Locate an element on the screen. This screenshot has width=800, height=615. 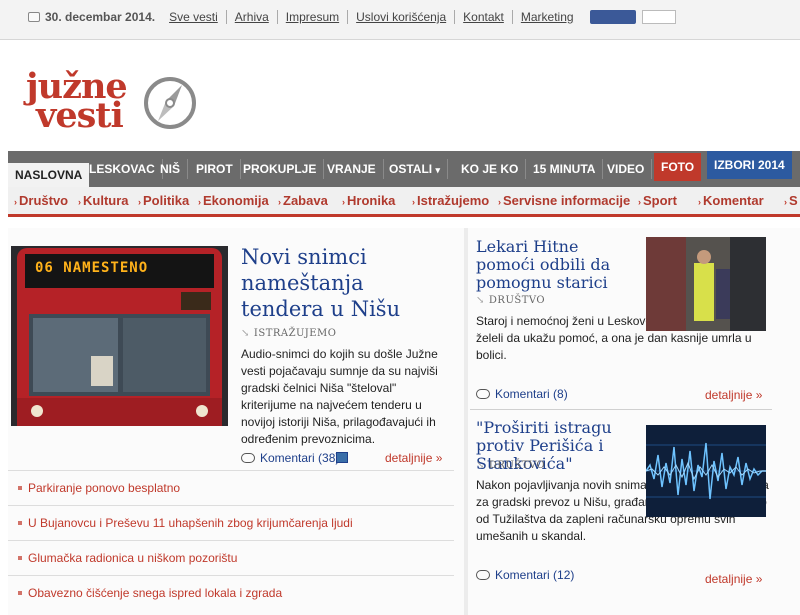
featured-image: 06 NAMESTENO is located at coordinates (119, 336).